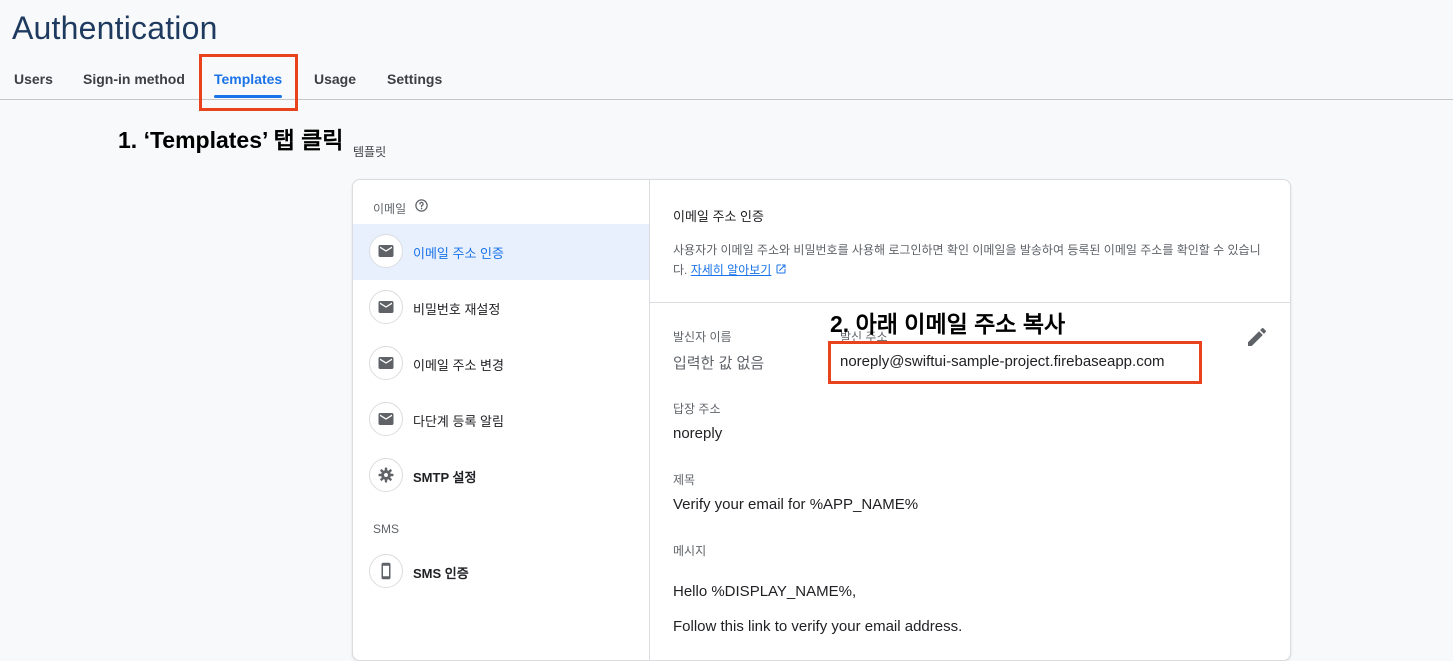 Image resolution: width=1453 pixels, height=661 pixels. I want to click on step1-subcaption: 템플릿, so click(370, 152).